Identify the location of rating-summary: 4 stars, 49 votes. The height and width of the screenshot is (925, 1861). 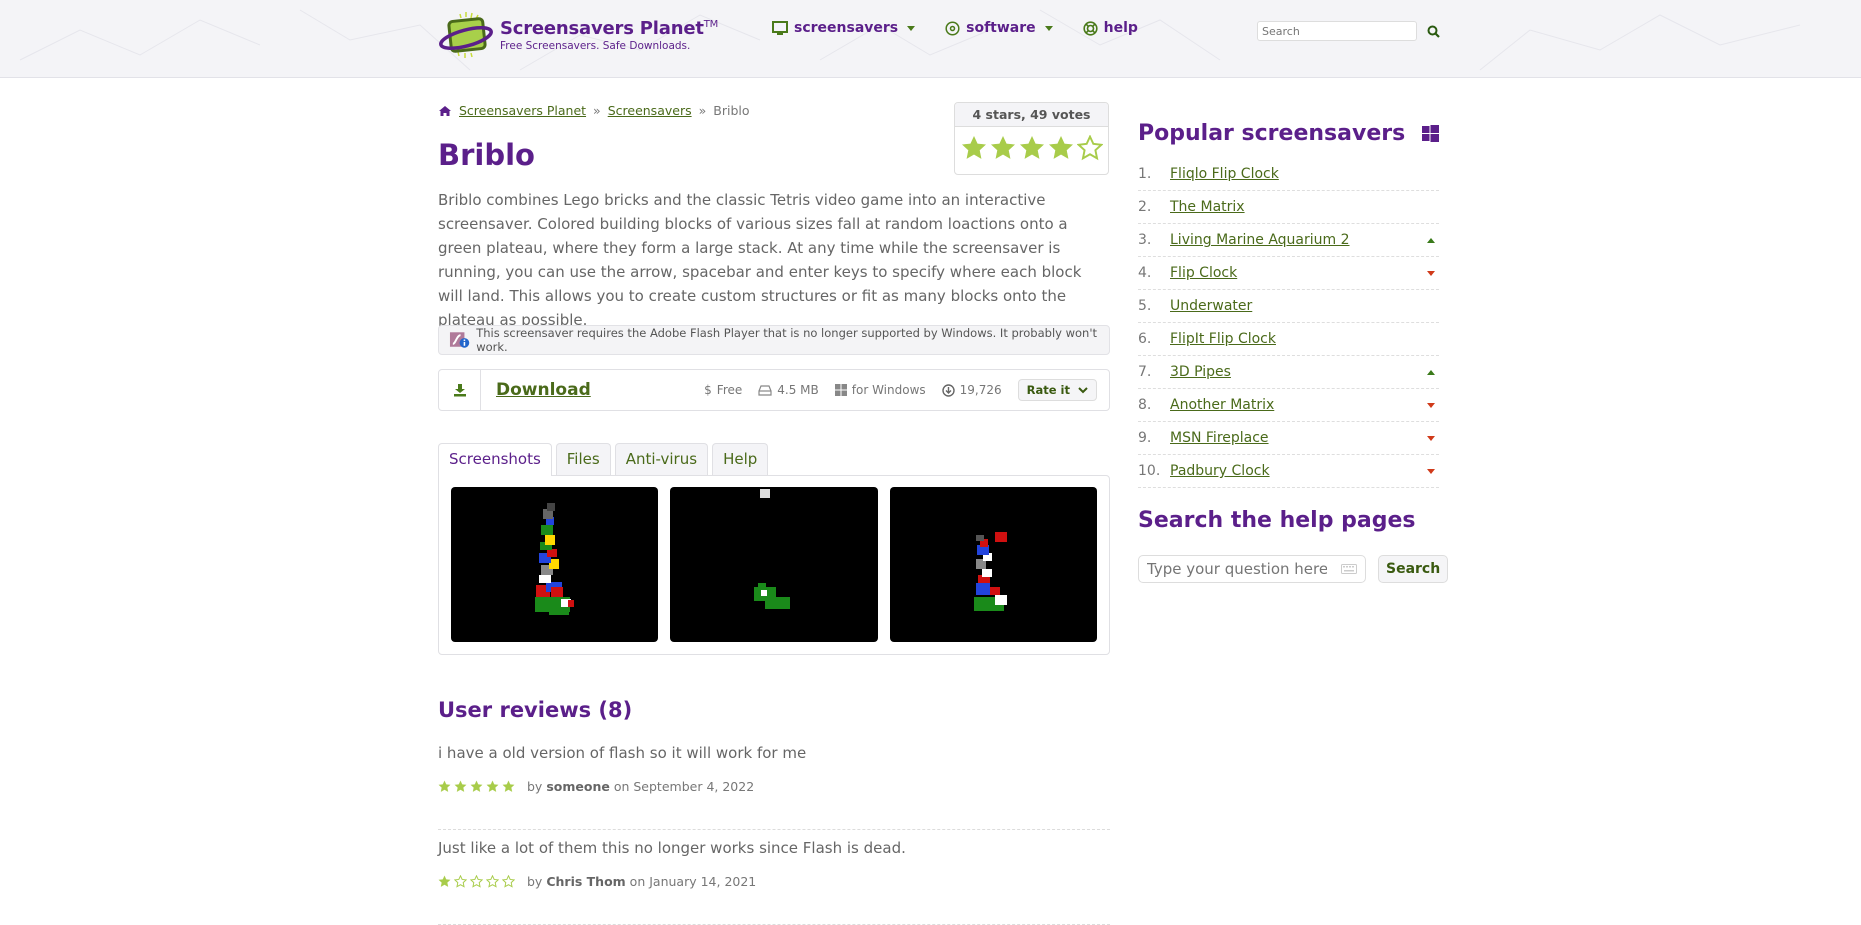
(1031, 115).